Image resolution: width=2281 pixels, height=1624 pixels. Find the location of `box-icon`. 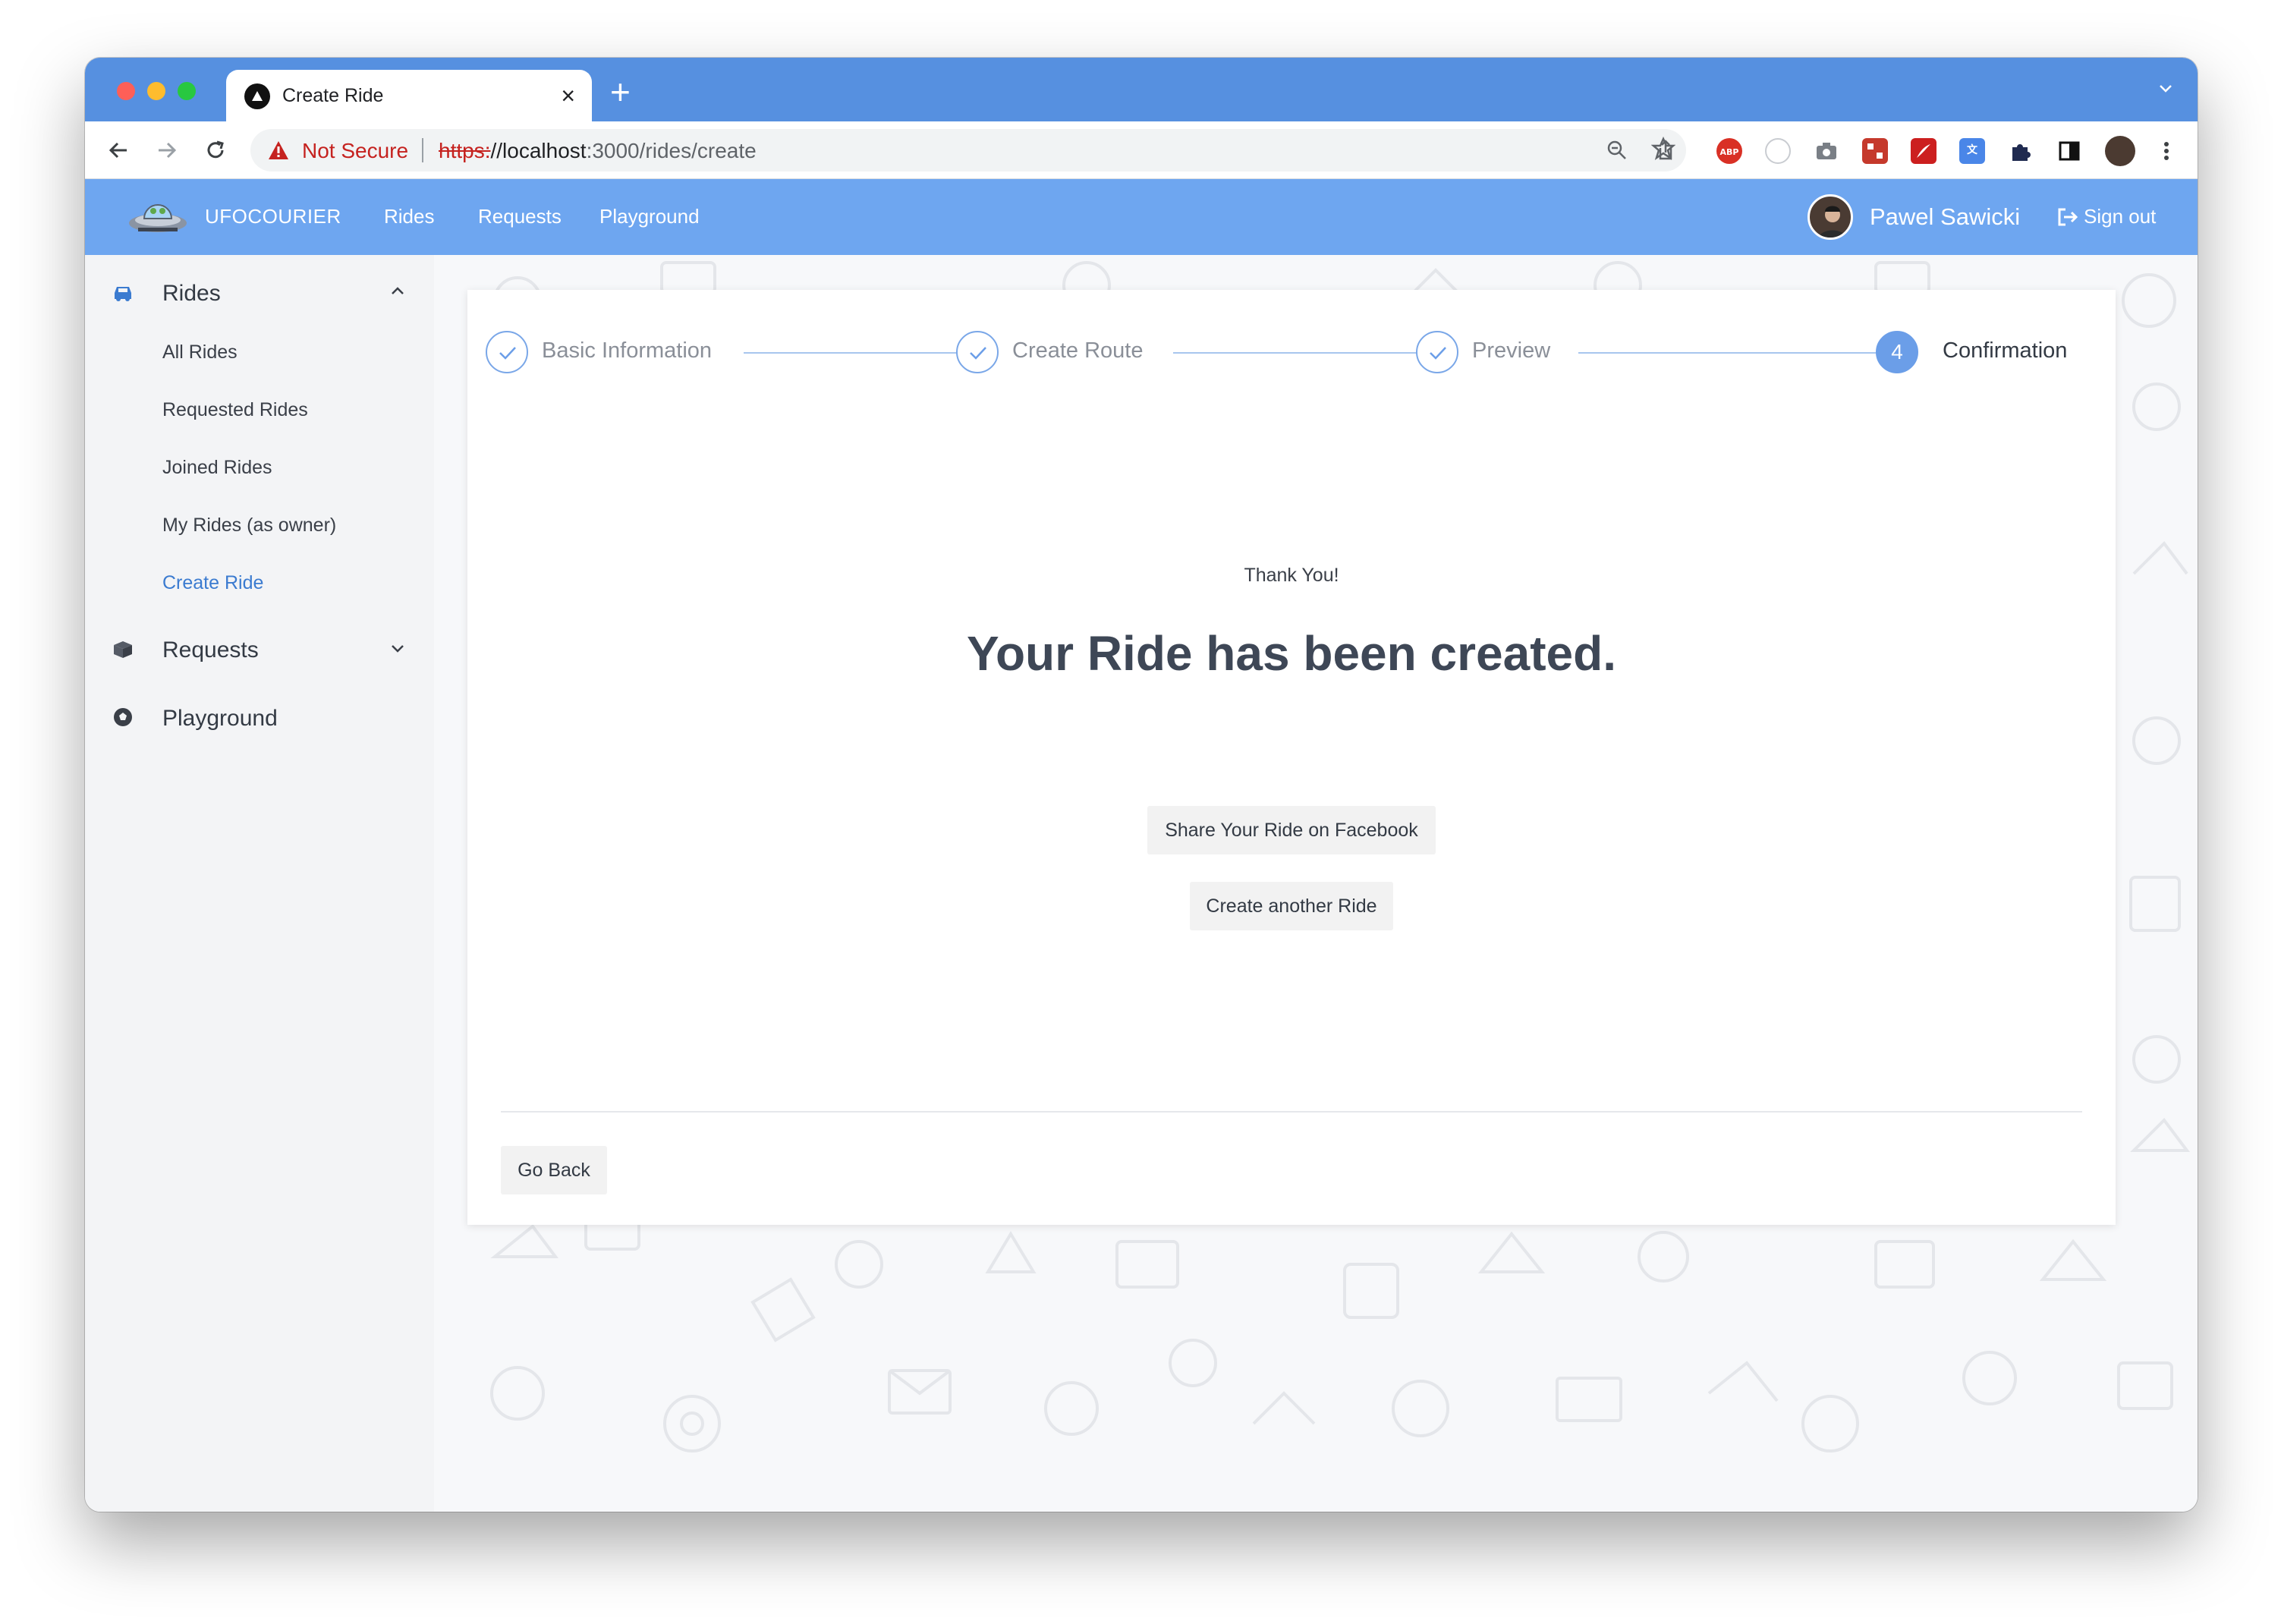

box-icon is located at coordinates (123, 649).